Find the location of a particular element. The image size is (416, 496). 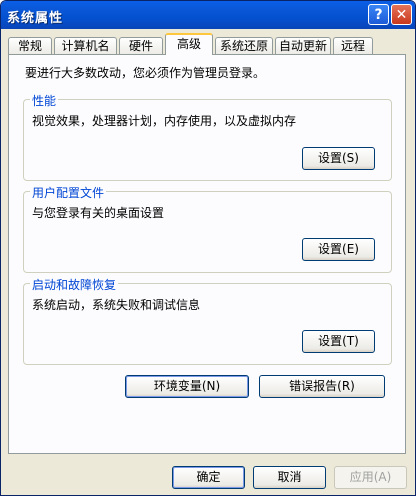

close-icon: ✕ is located at coordinates (401, 14).